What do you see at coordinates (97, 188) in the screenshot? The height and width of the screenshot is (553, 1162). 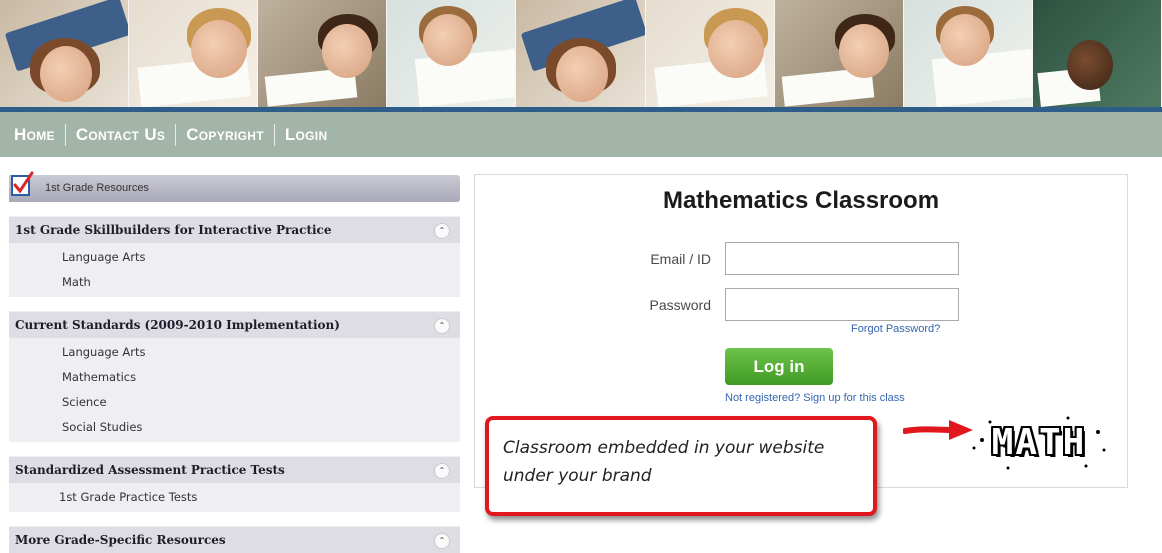 I see `sidebar-title: 1st Grade Resources` at bounding box center [97, 188].